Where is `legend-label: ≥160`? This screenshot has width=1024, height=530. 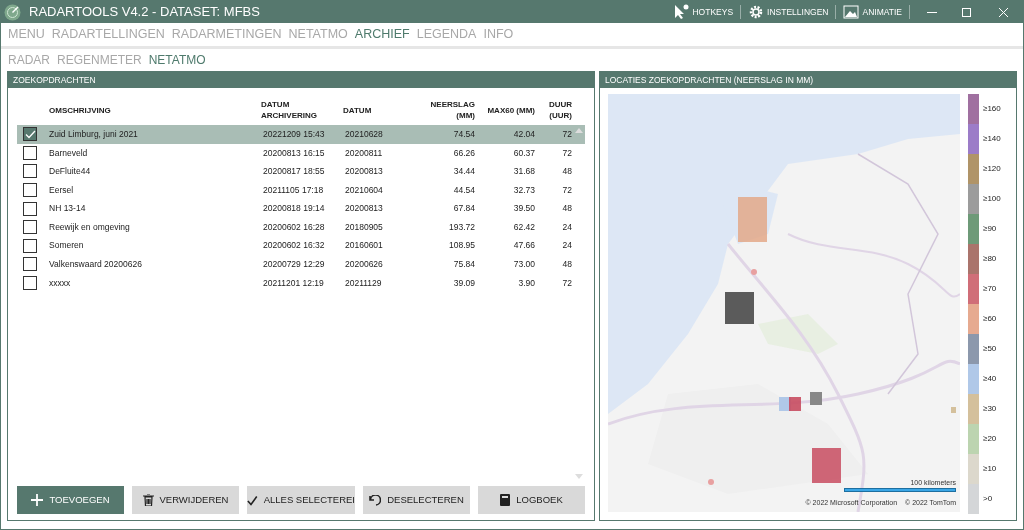 legend-label: ≥160 is located at coordinates (992, 109).